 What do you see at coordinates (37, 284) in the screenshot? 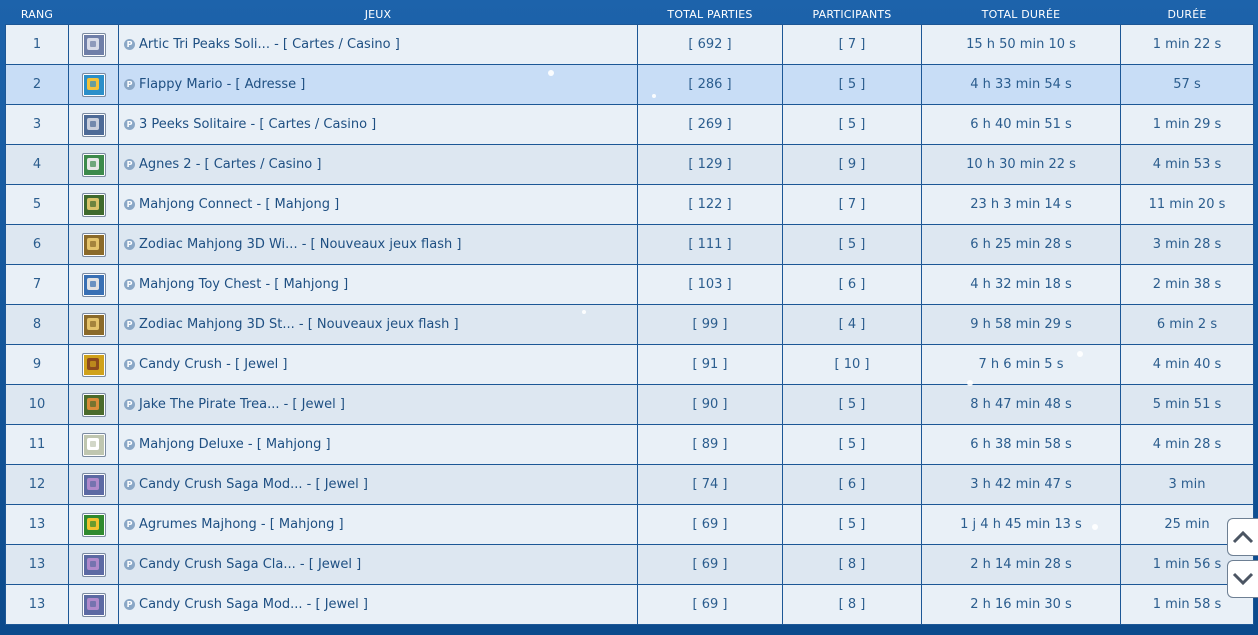
I see `rank-cell: 7` at bounding box center [37, 284].